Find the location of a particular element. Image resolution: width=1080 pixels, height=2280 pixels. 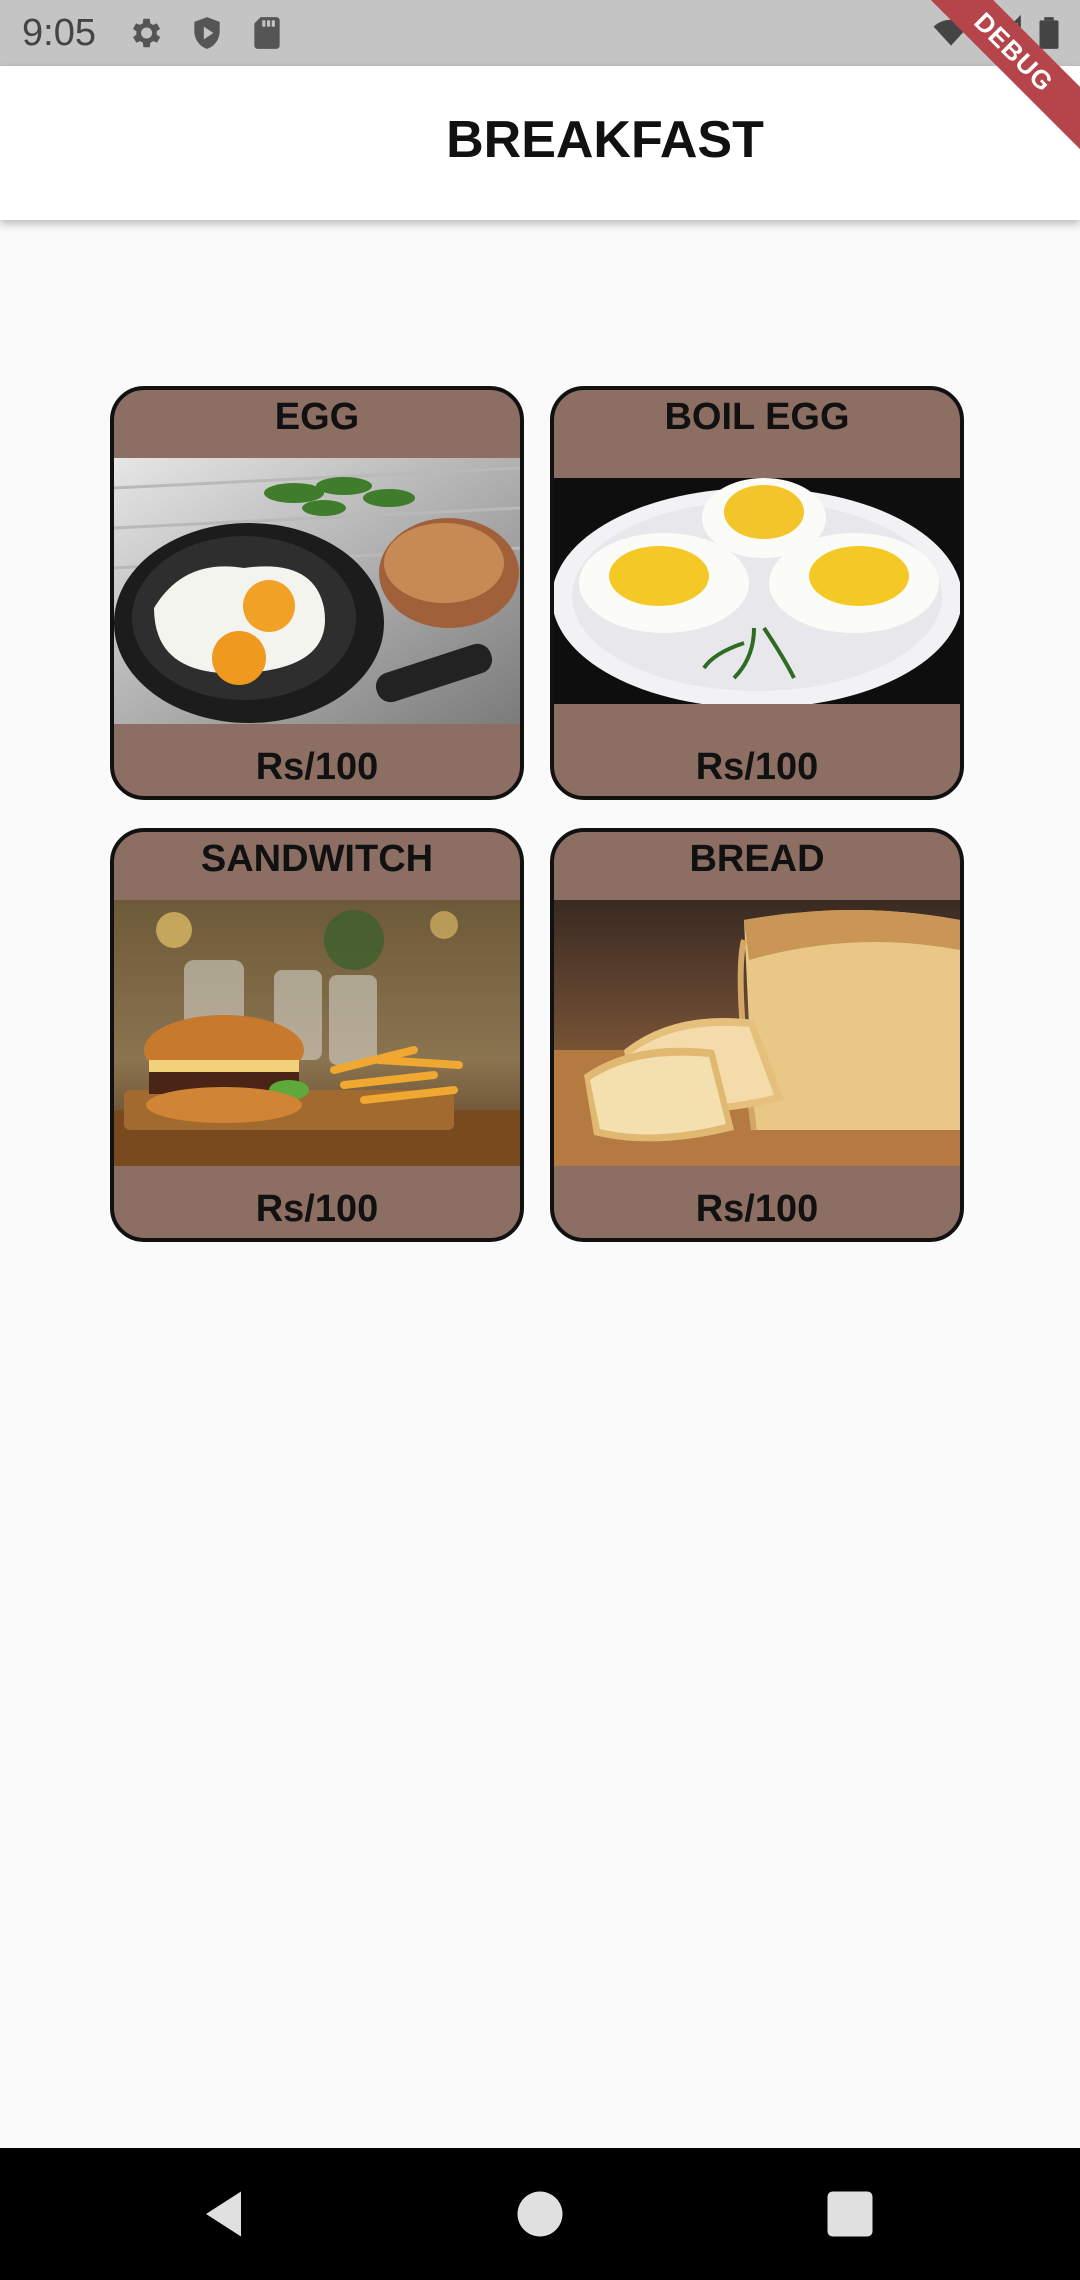

status-bar: 9:05 DEBUG is located at coordinates (540, 80).